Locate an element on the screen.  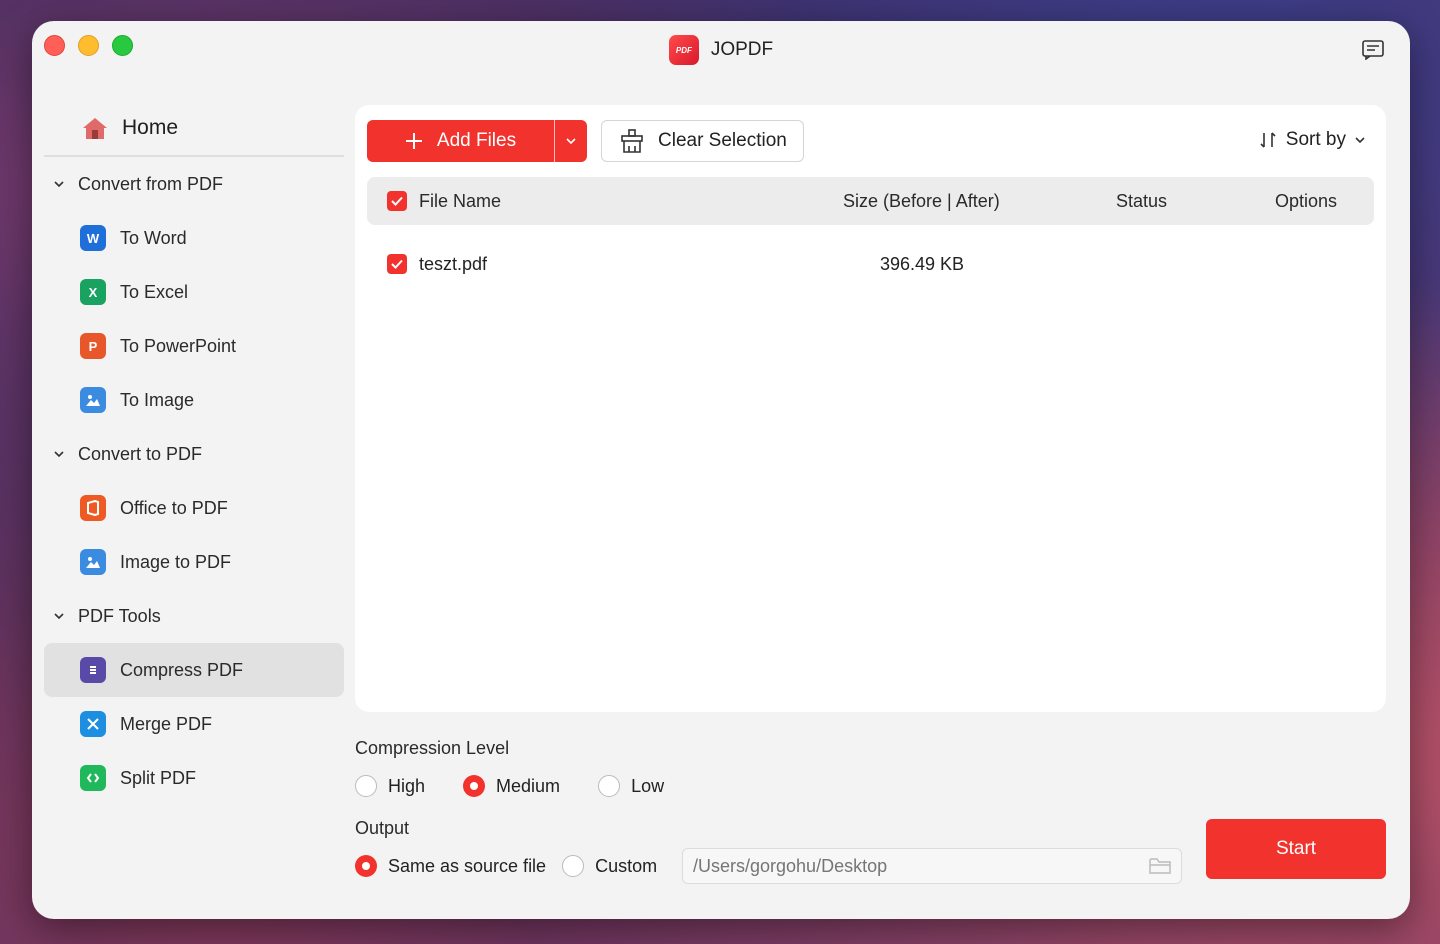
logo-text: PDF is located at coordinates (683, 50).